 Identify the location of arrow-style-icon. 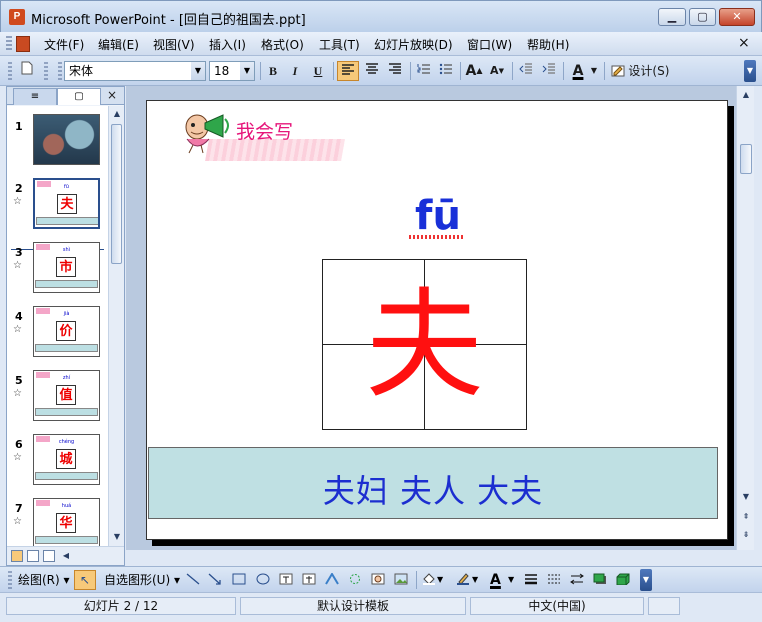
(577, 579).